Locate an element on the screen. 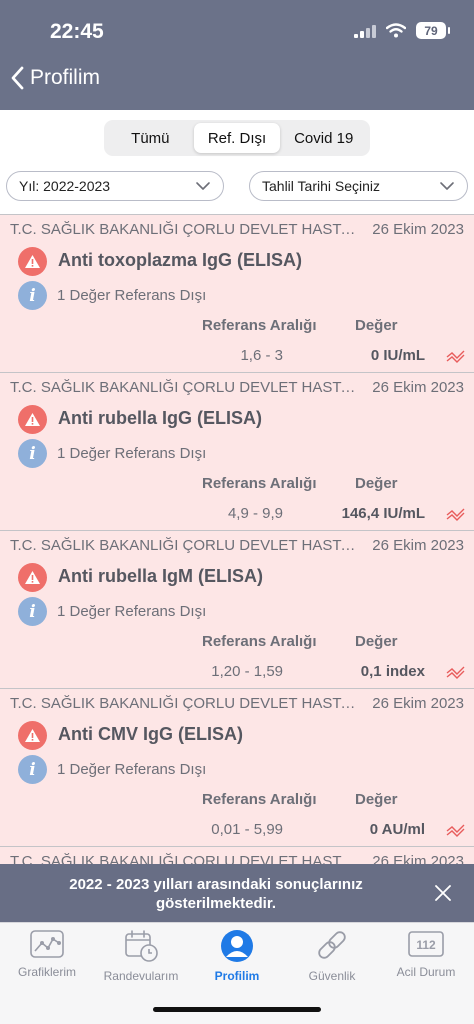 Image resolution: width=474 pixels, height=1024 pixels. status-time: 22:45 is located at coordinates (77, 31).